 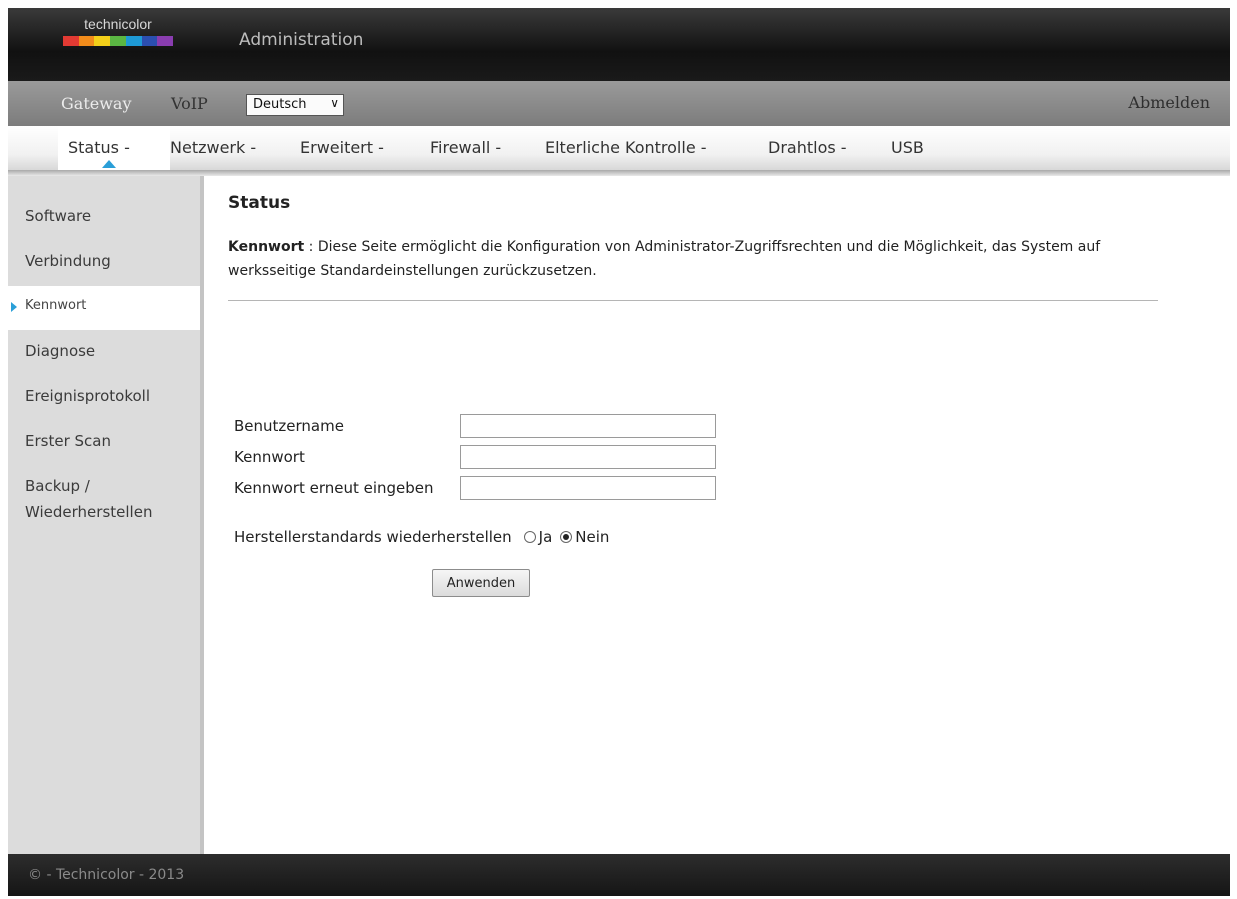 What do you see at coordinates (619, 875) in the screenshot?
I see `footer: © - Technicolor - 2013` at bounding box center [619, 875].